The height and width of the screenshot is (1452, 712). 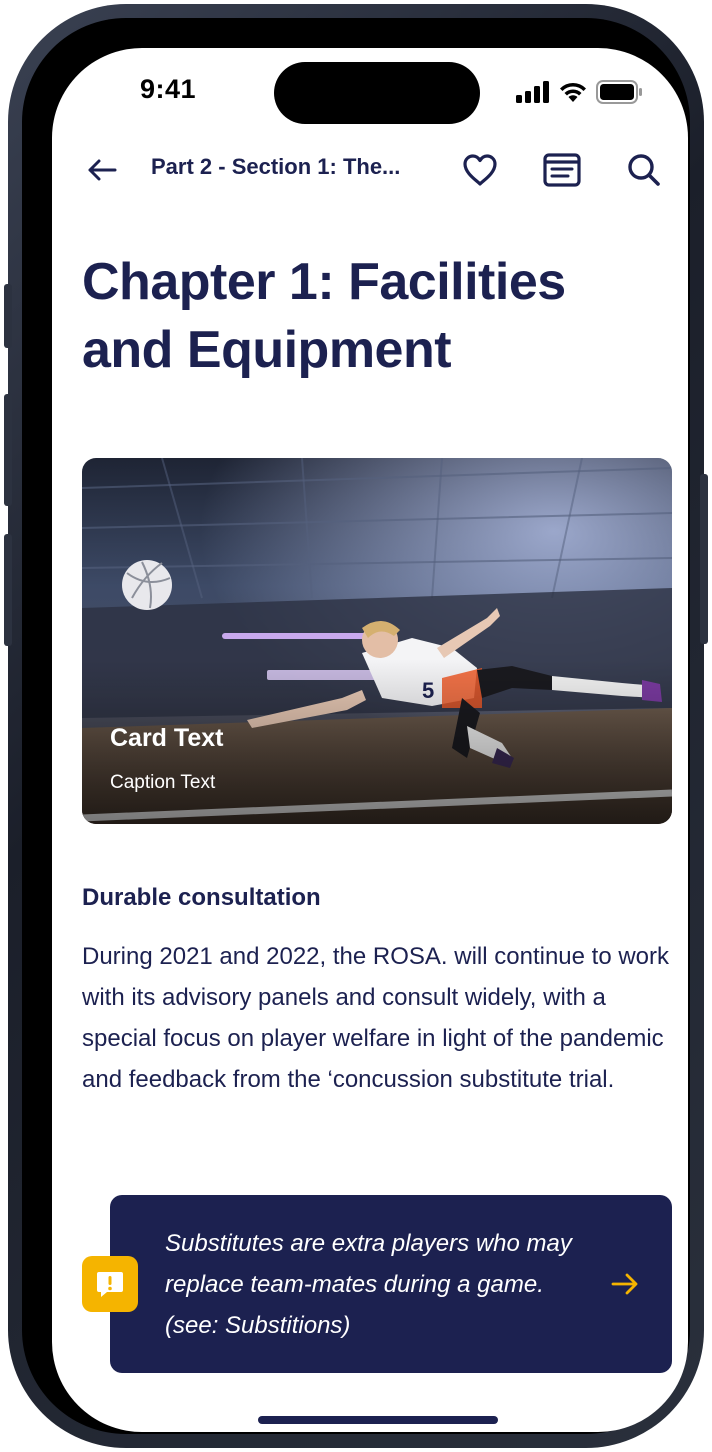 I want to click on volume-up-button, so click(x=8, y=450).